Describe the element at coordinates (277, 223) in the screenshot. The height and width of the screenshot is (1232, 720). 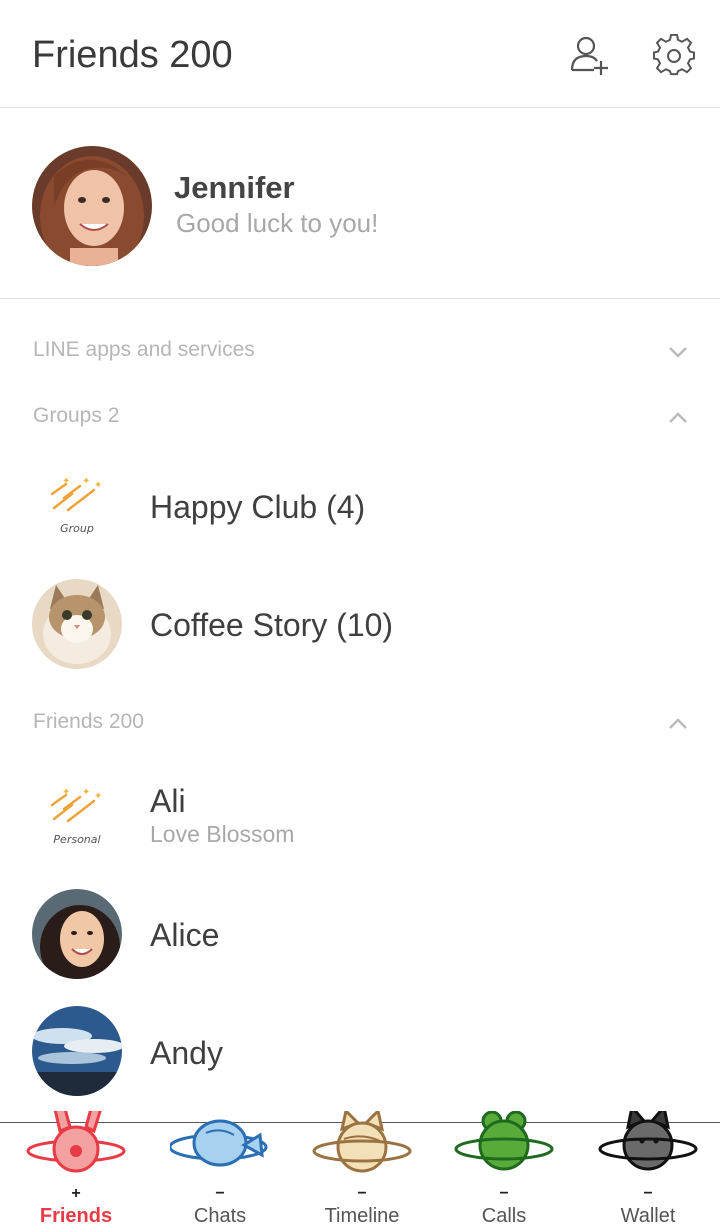
I see `profile-status: Good luck to you!` at that location.